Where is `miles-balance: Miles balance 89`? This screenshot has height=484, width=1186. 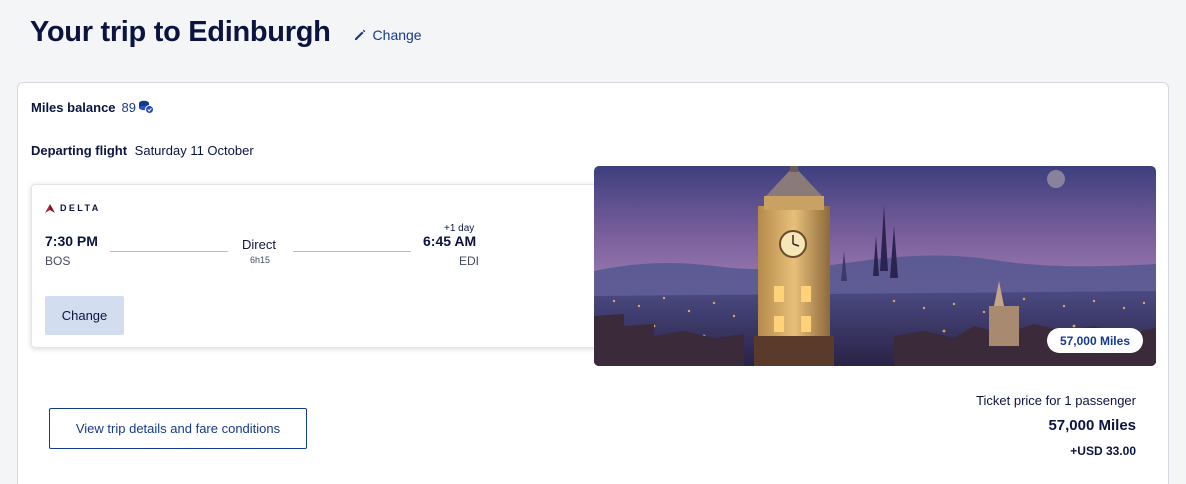 miles-balance: Miles balance 89 is located at coordinates (93, 107).